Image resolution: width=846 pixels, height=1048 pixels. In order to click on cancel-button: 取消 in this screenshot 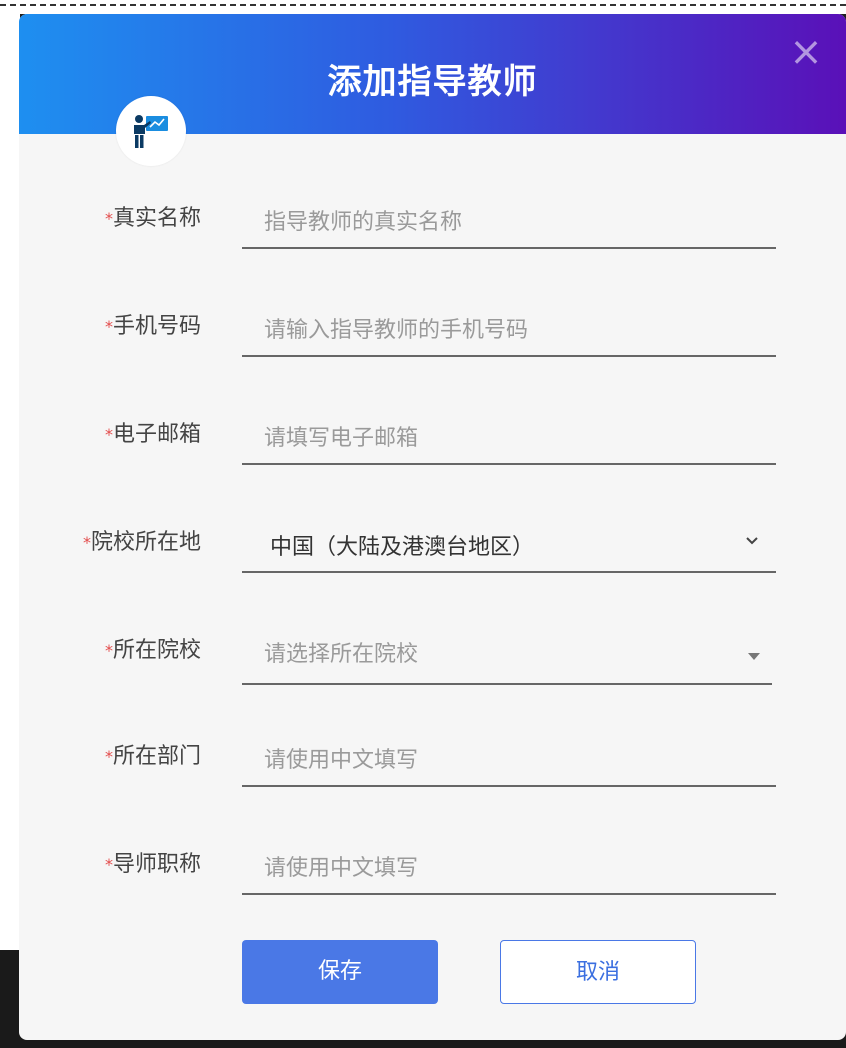, I will do `click(598, 972)`.